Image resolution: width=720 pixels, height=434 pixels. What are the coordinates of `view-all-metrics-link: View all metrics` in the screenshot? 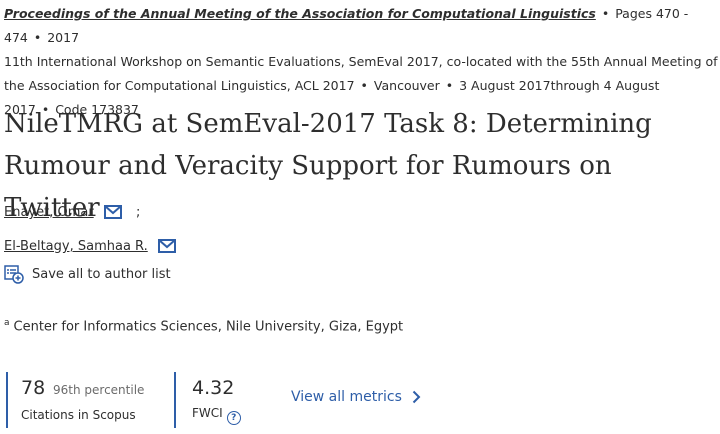 It's located at (356, 397).